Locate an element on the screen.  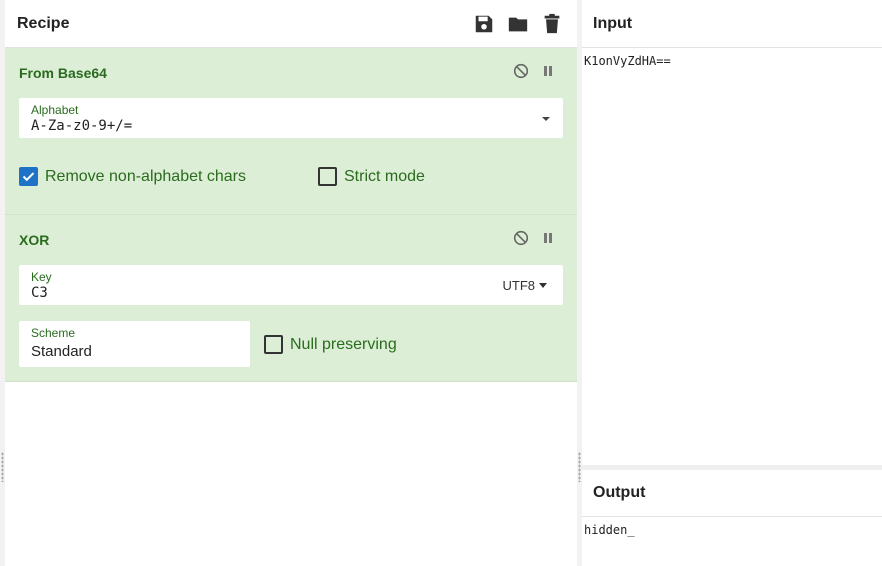
checkbox-checked is located at coordinates (28, 176).